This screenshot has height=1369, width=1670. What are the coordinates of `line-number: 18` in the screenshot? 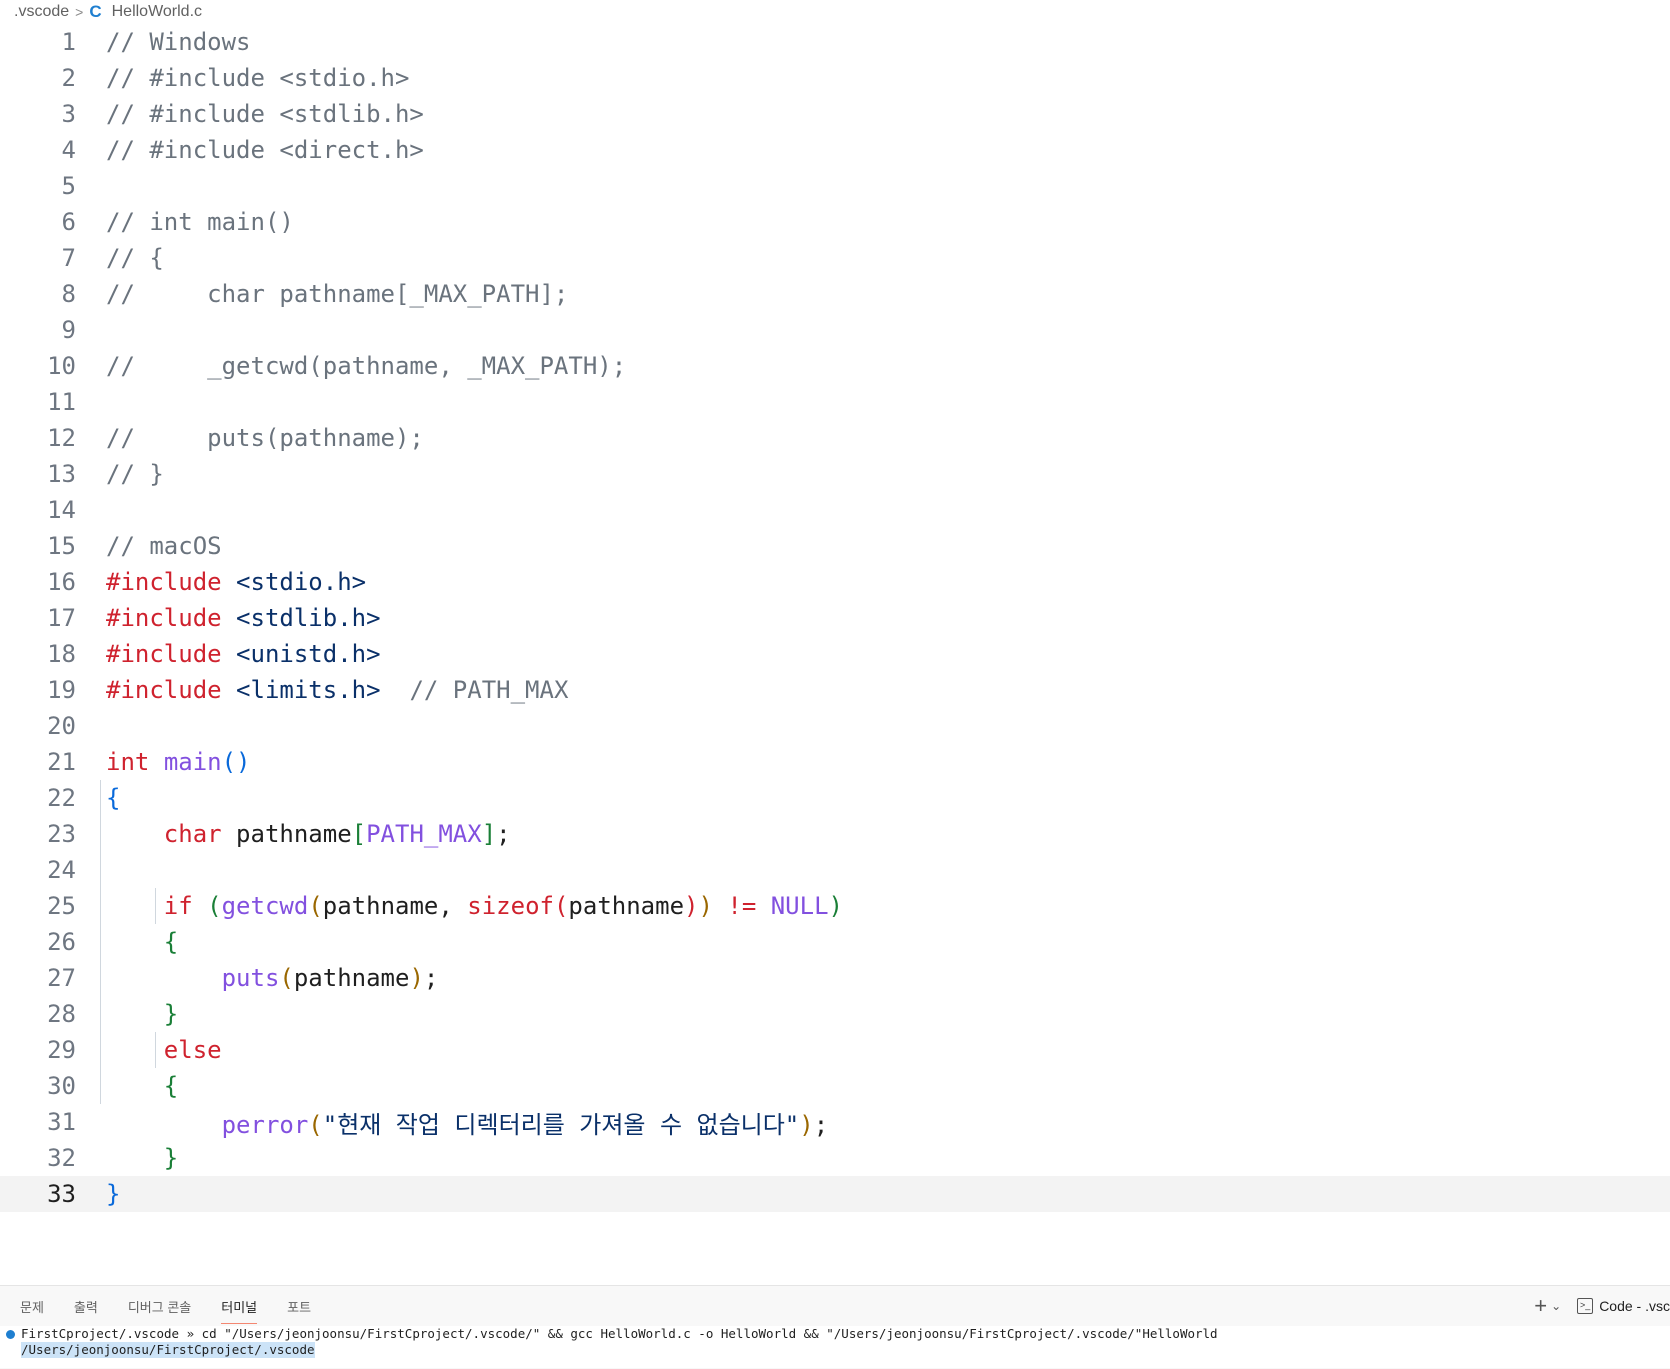 It's located at (61, 654).